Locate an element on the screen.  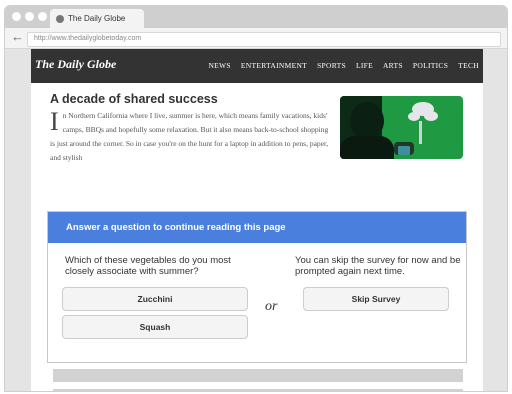
skip-survey-button: Skip Survey is located at coordinates (376, 299).